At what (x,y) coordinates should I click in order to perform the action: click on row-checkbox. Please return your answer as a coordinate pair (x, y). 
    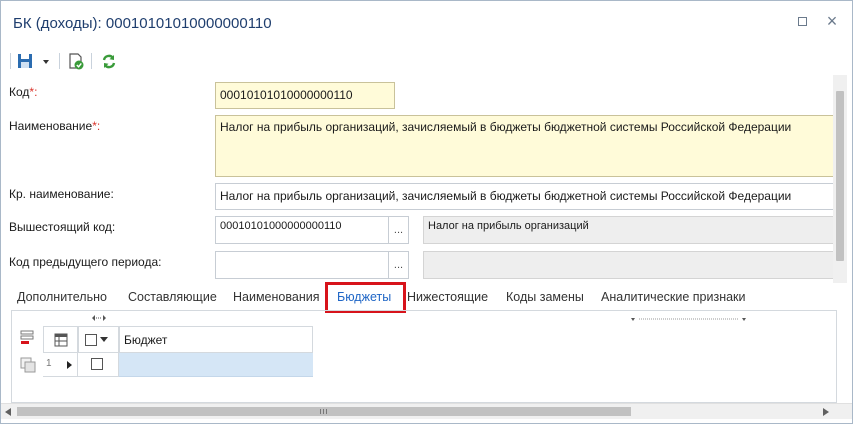
    Looking at the image, I should click on (97, 364).